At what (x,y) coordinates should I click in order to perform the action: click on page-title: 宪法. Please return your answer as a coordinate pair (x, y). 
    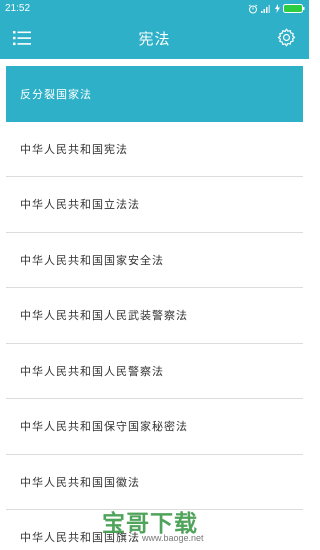
    Looking at the image, I should click on (154, 39).